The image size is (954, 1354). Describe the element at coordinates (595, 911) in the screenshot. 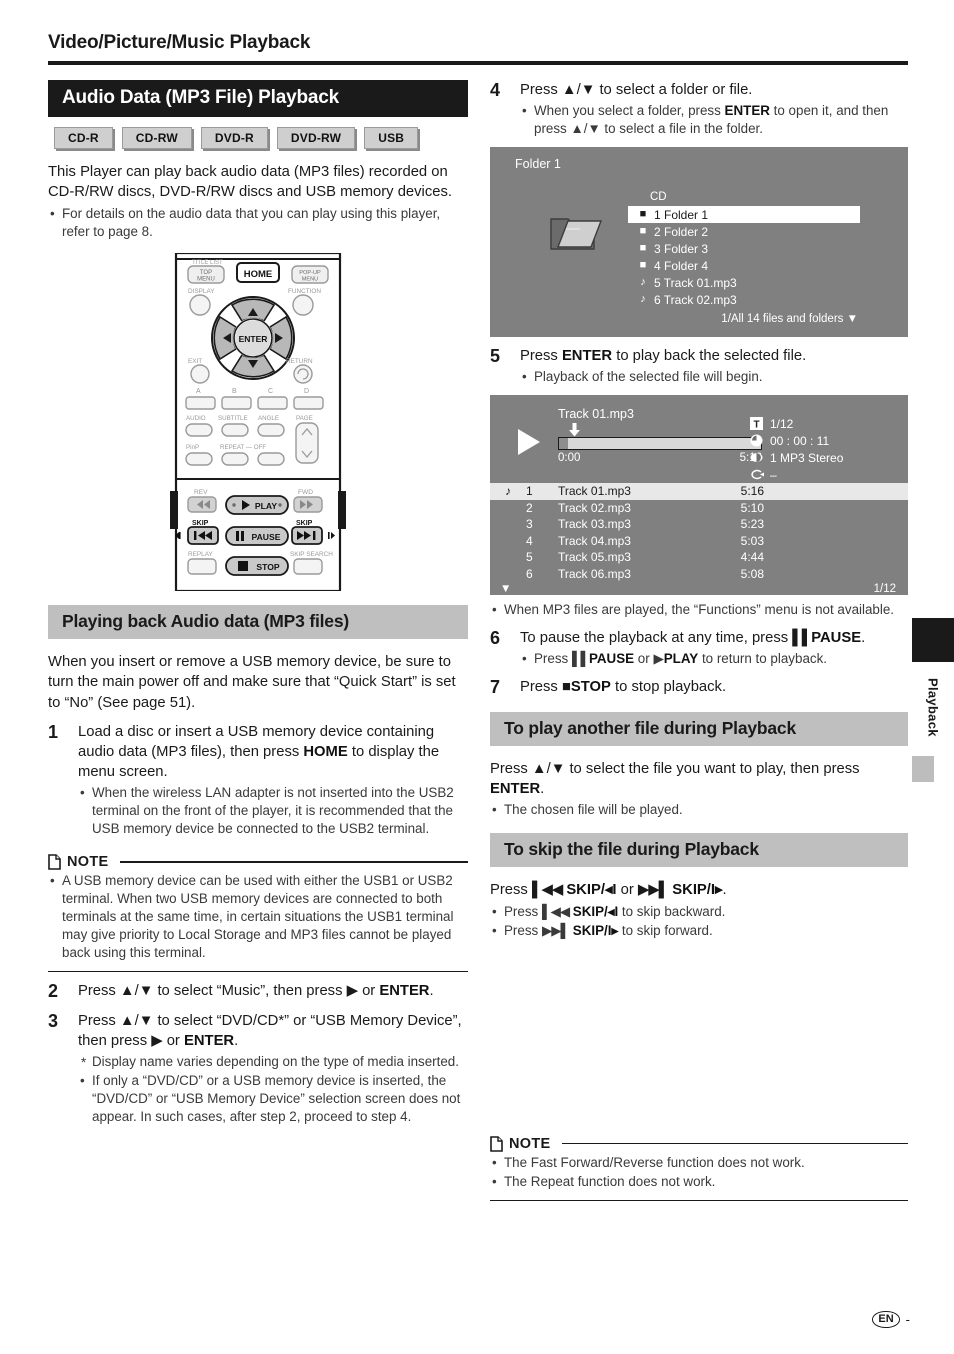

I see `skip-b1-bold: SKIP/◂I` at that location.